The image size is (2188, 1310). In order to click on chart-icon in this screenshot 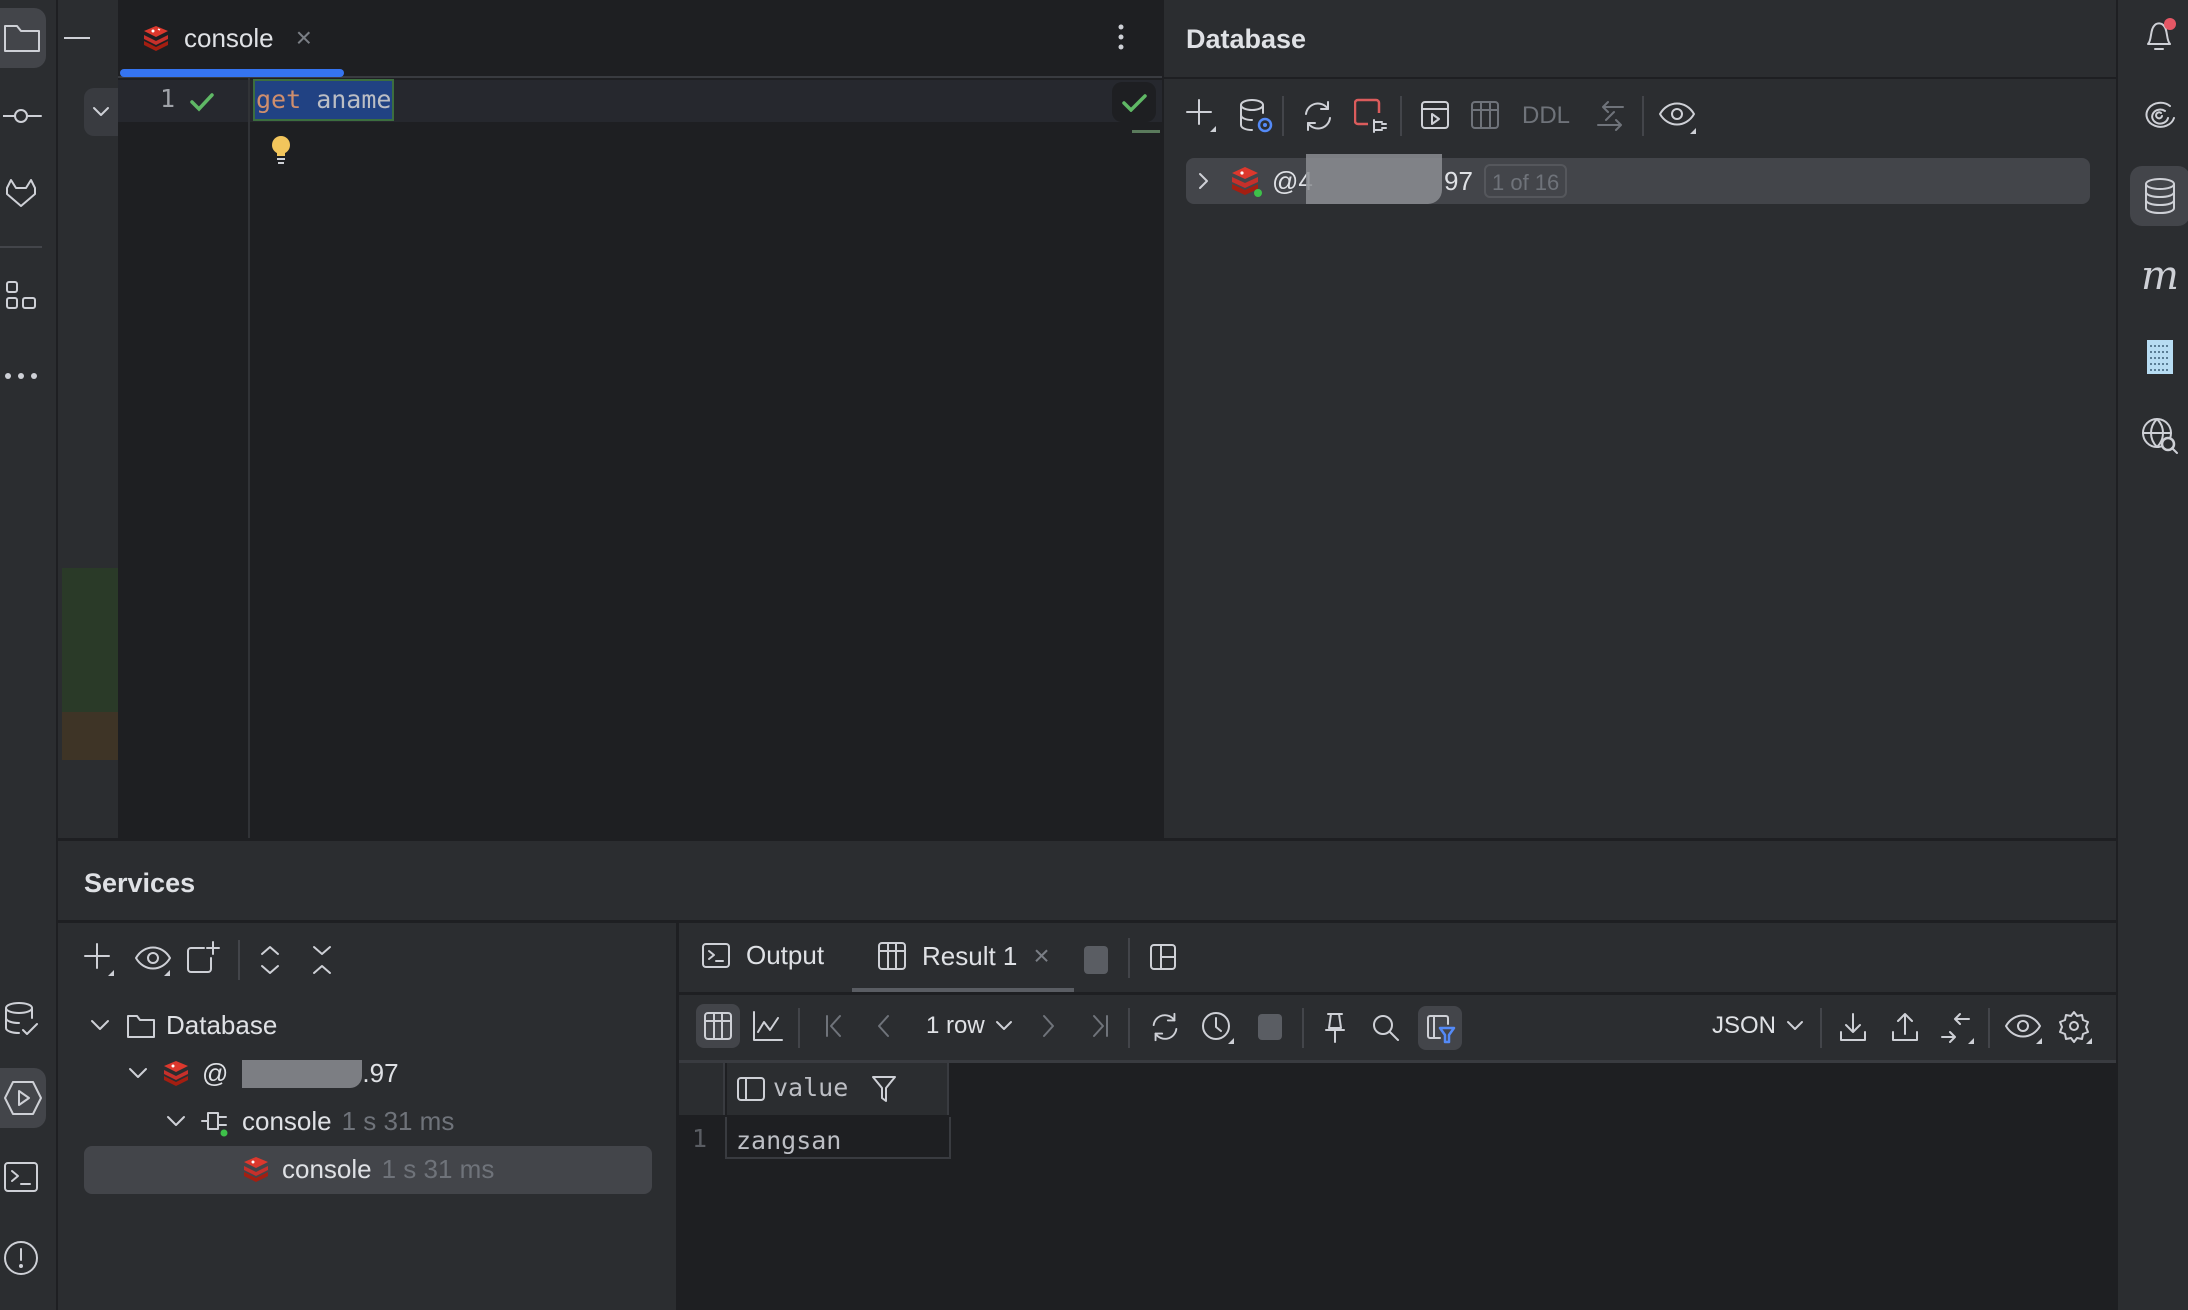, I will do `click(768, 1026)`.